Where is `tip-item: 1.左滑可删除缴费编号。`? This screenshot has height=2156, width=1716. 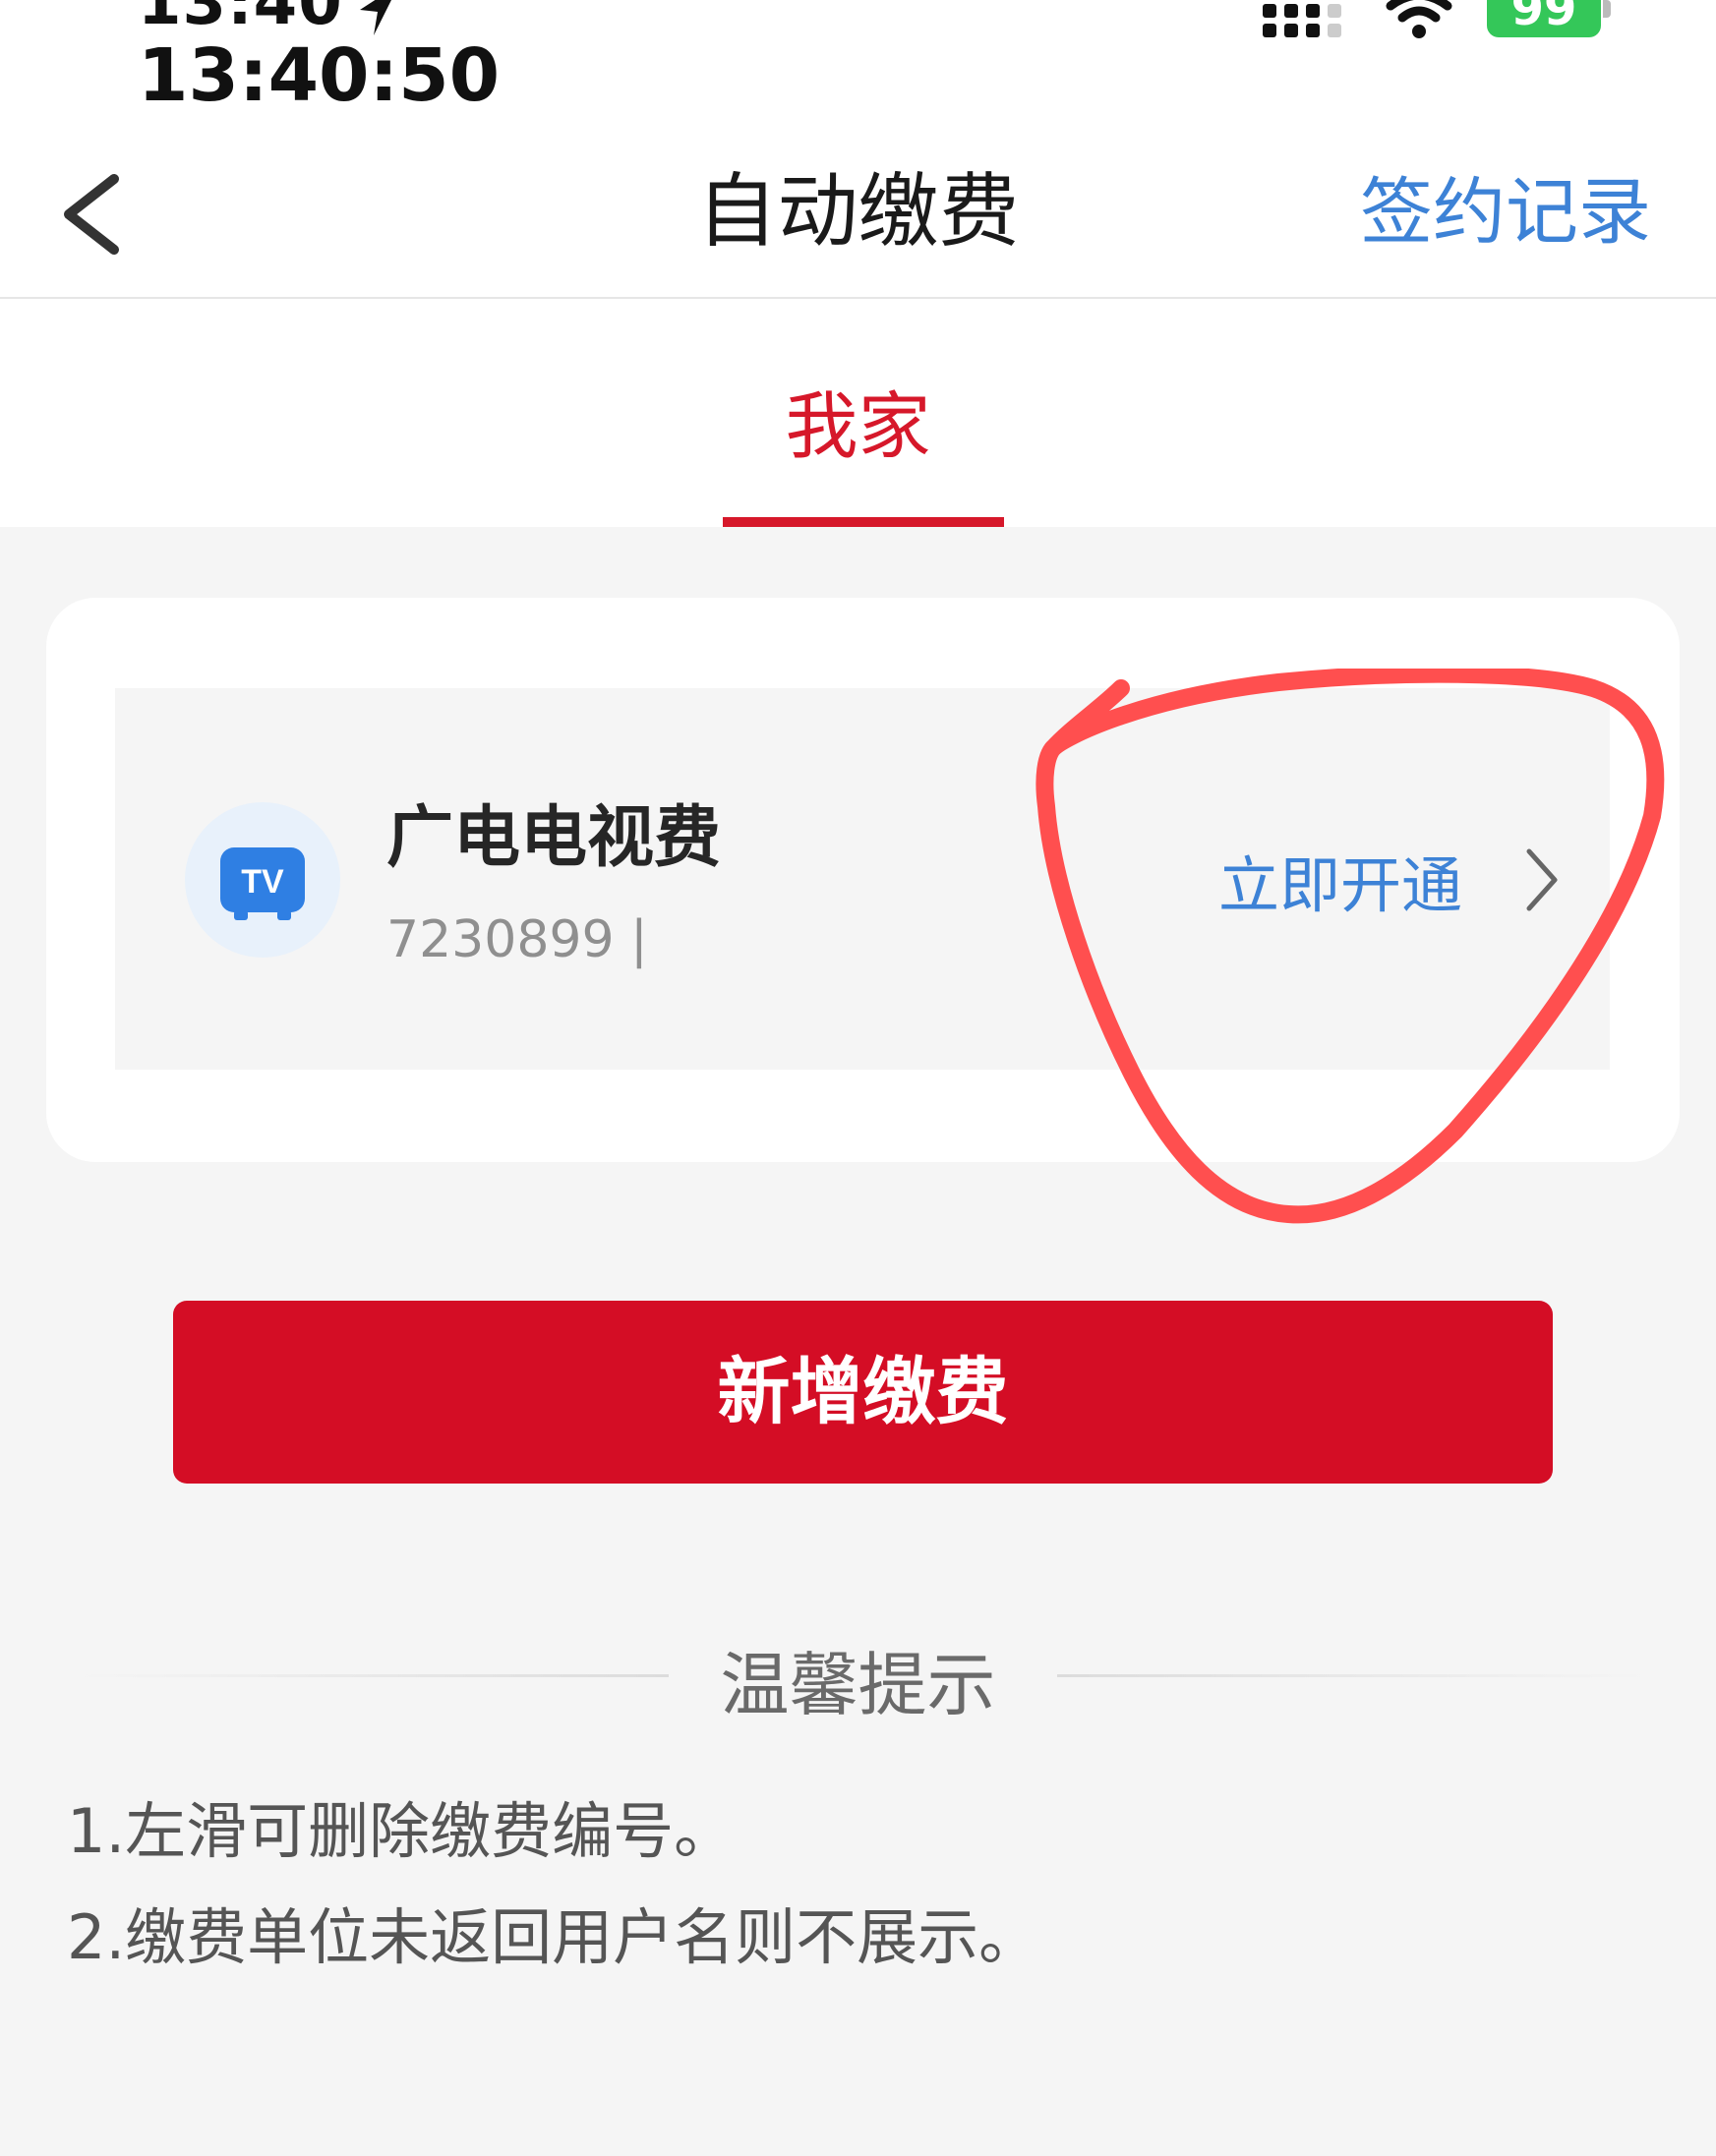
tip-item: 1.左滑可删除缴费编号。 is located at coordinates (401, 1831).